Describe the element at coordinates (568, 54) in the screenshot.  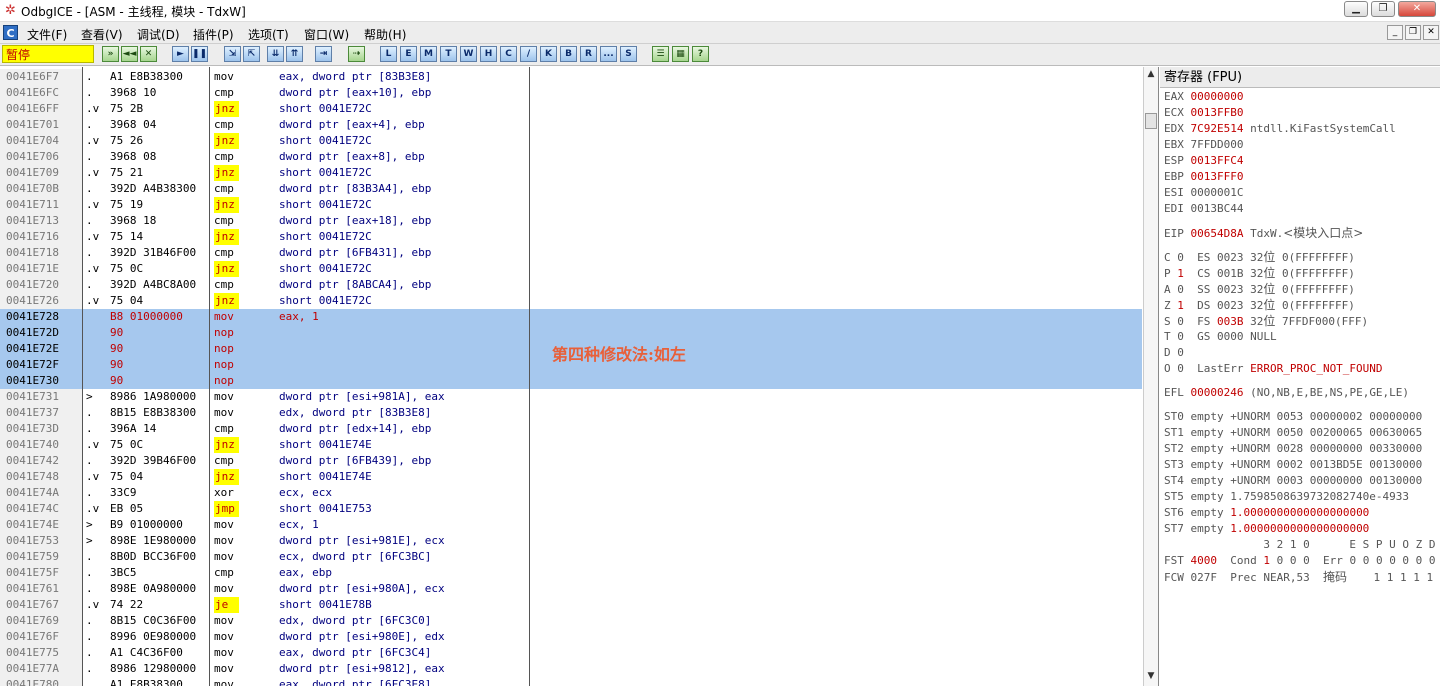
I see `breakpoints-window-button: B` at that location.